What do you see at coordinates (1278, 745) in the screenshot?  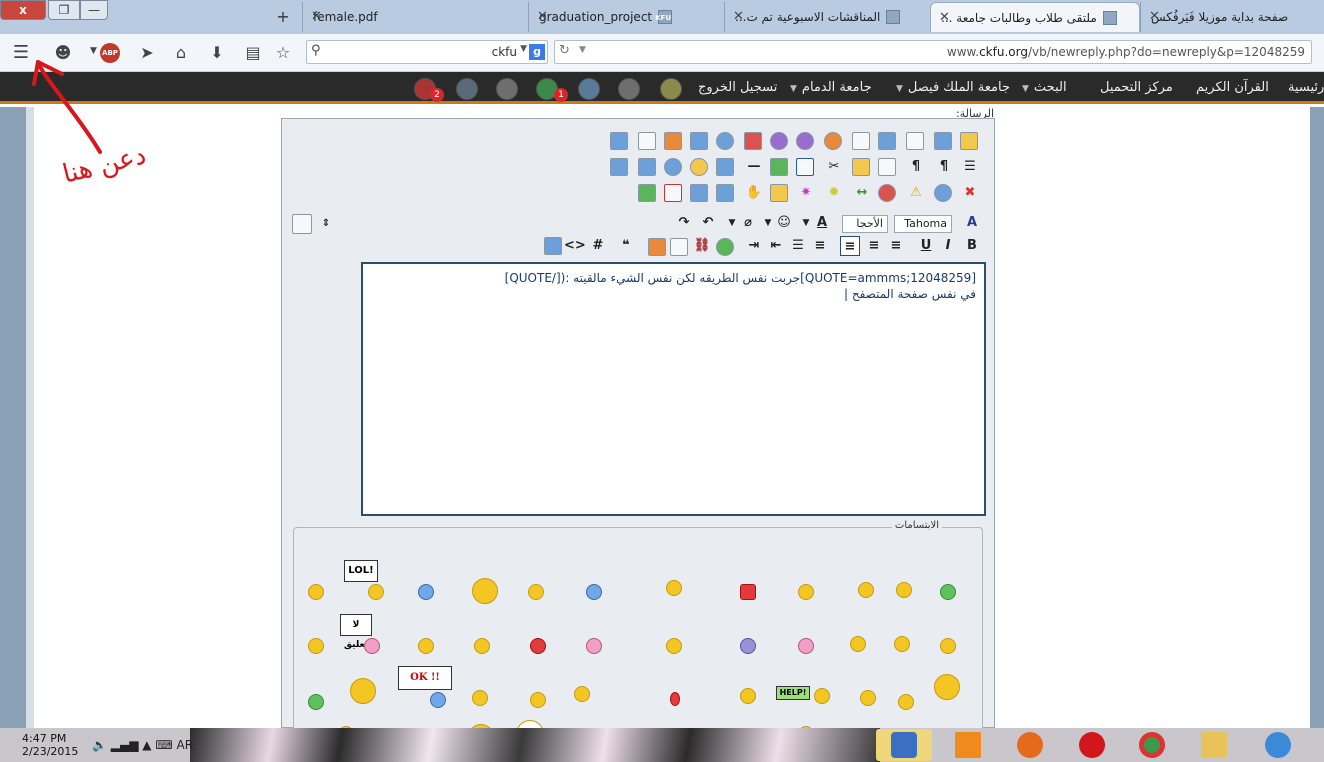 I see `task-ie` at bounding box center [1278, 745].